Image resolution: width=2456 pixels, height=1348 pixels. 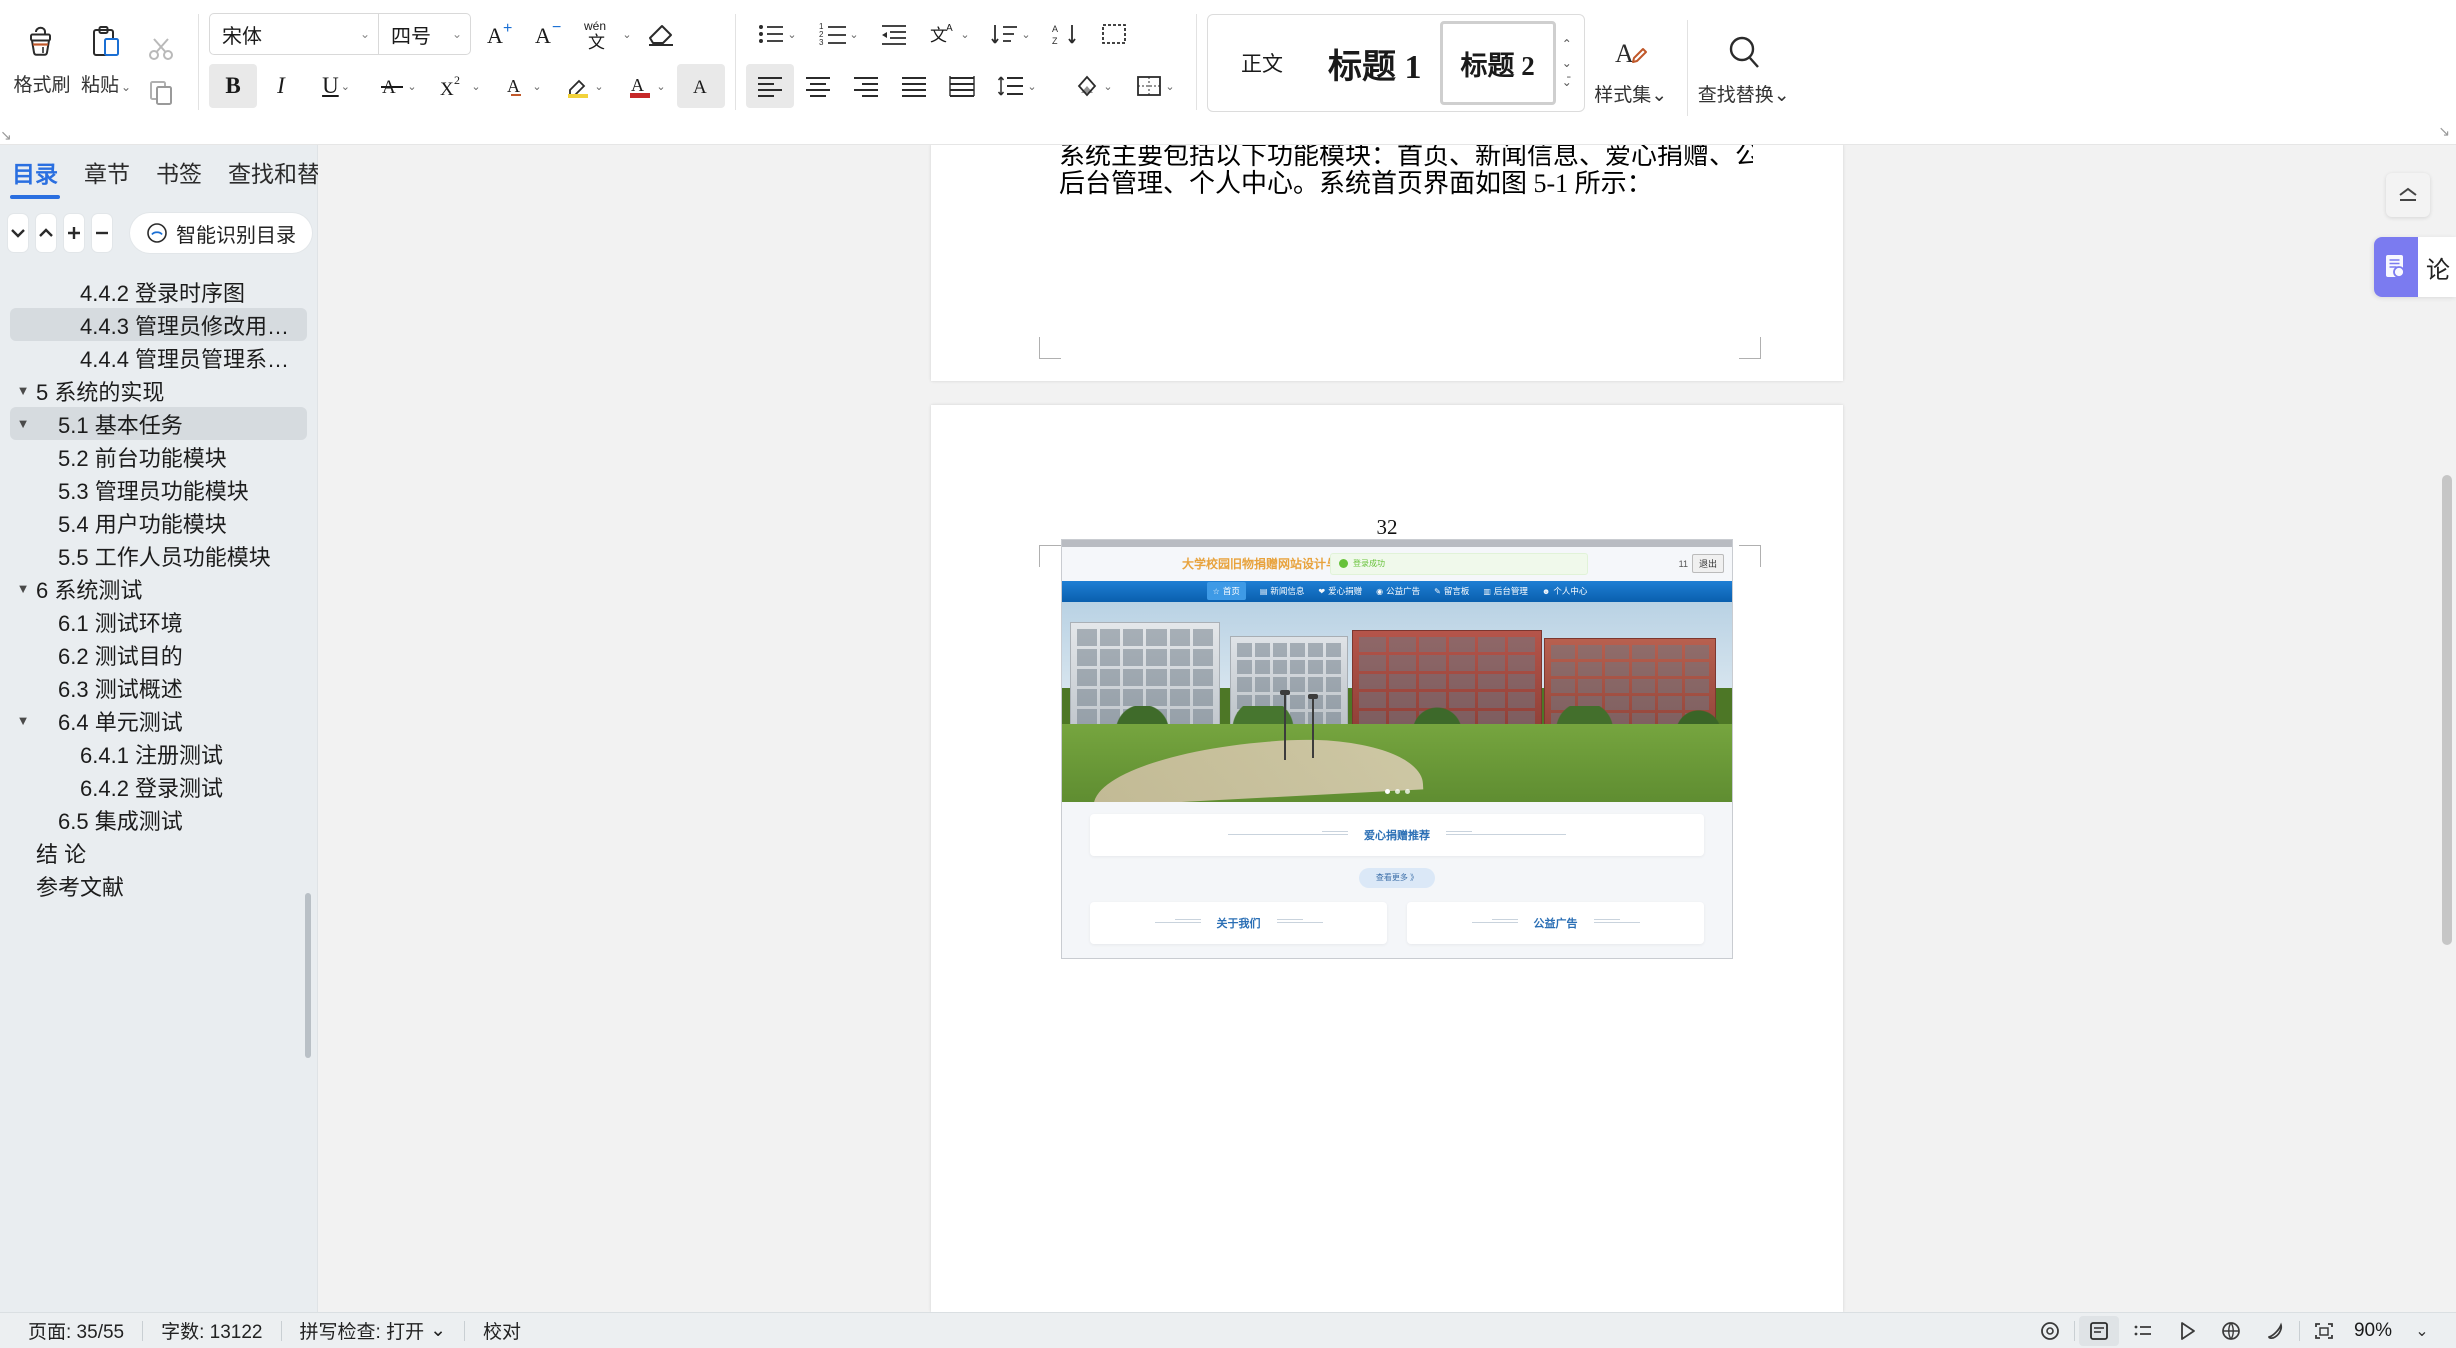 What do you see at coordinates (1155, 86) in the screenshot?
I see `borders-button: ⌄` at bounding box center [1155, 86].